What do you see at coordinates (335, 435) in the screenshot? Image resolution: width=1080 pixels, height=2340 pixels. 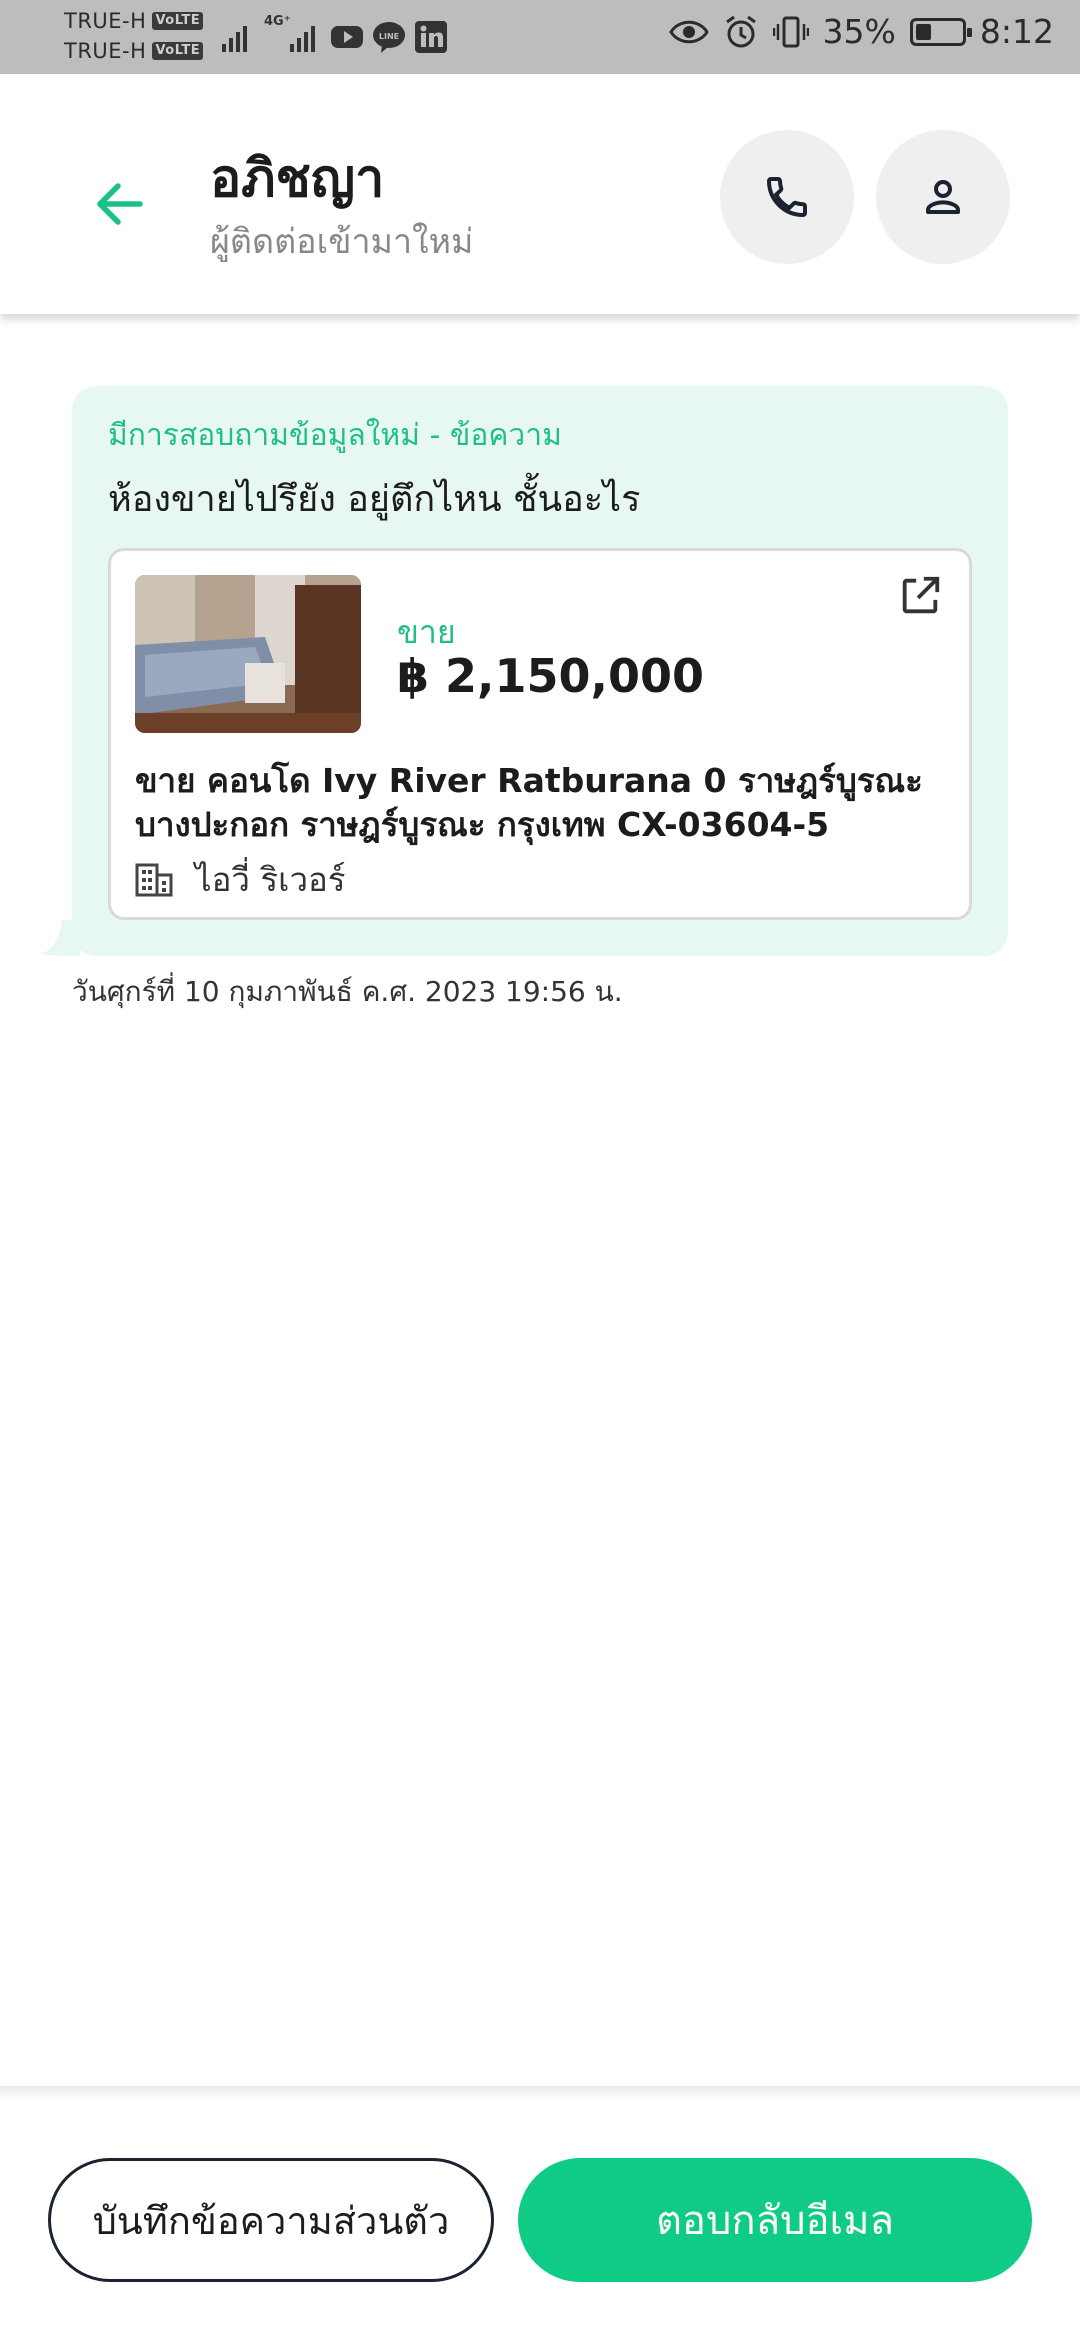 I see `inquiry-label: มีการสอบถามข้อมูลใหม่ - ข้อความ` at bounding box center [335, 435].